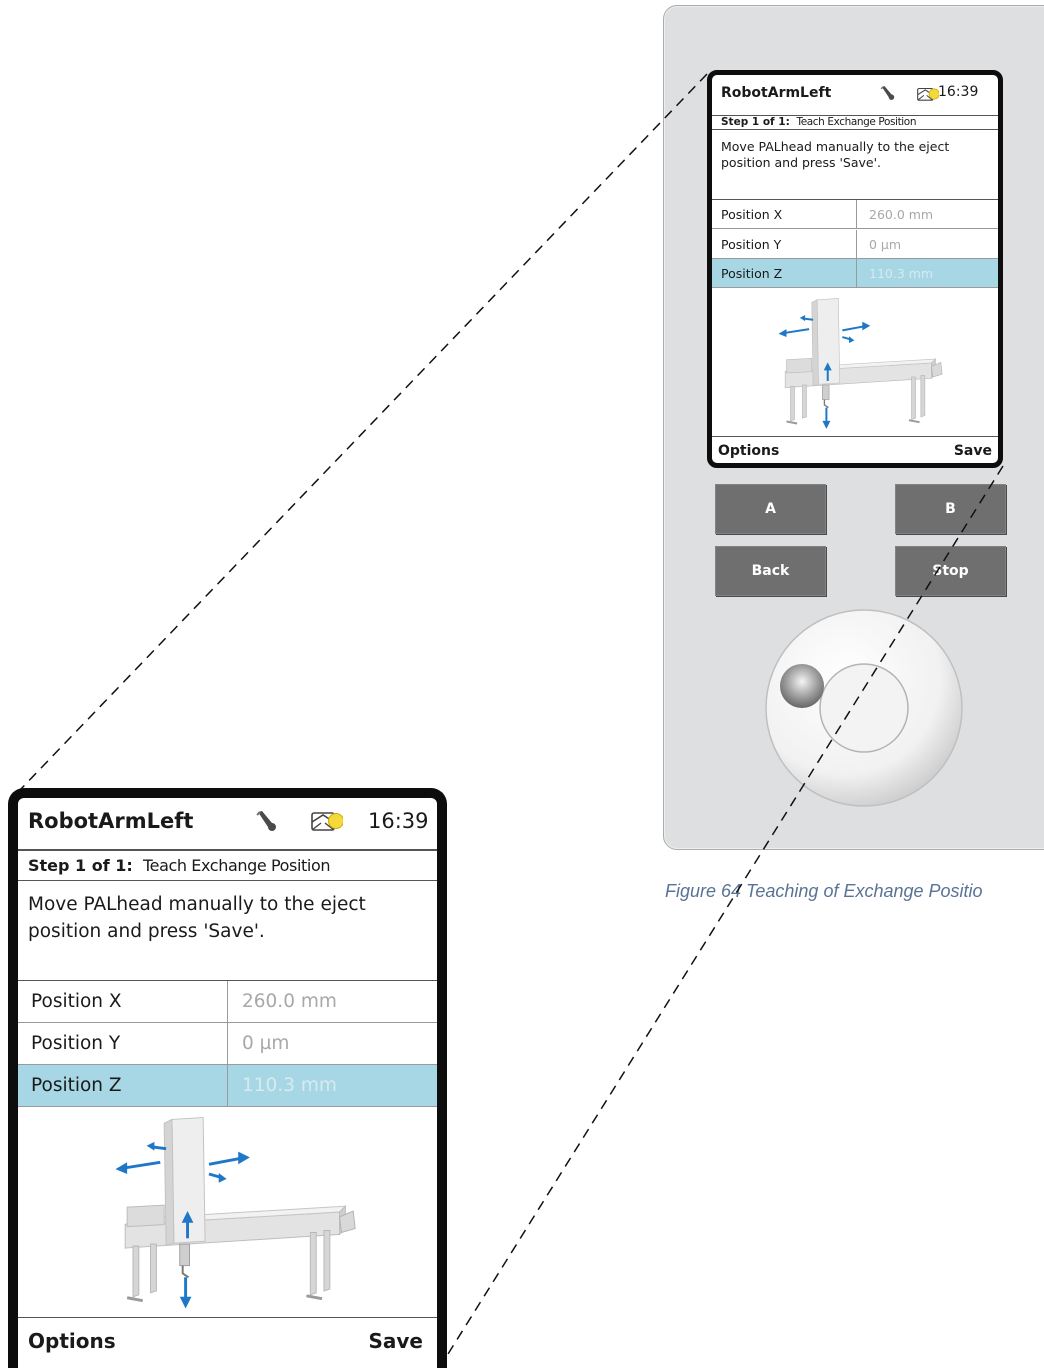 This screenshot has height=1368, width=1044. Describe the element at coordinates (770, 509) in the screenshot. I see `a-button: A` at that location.